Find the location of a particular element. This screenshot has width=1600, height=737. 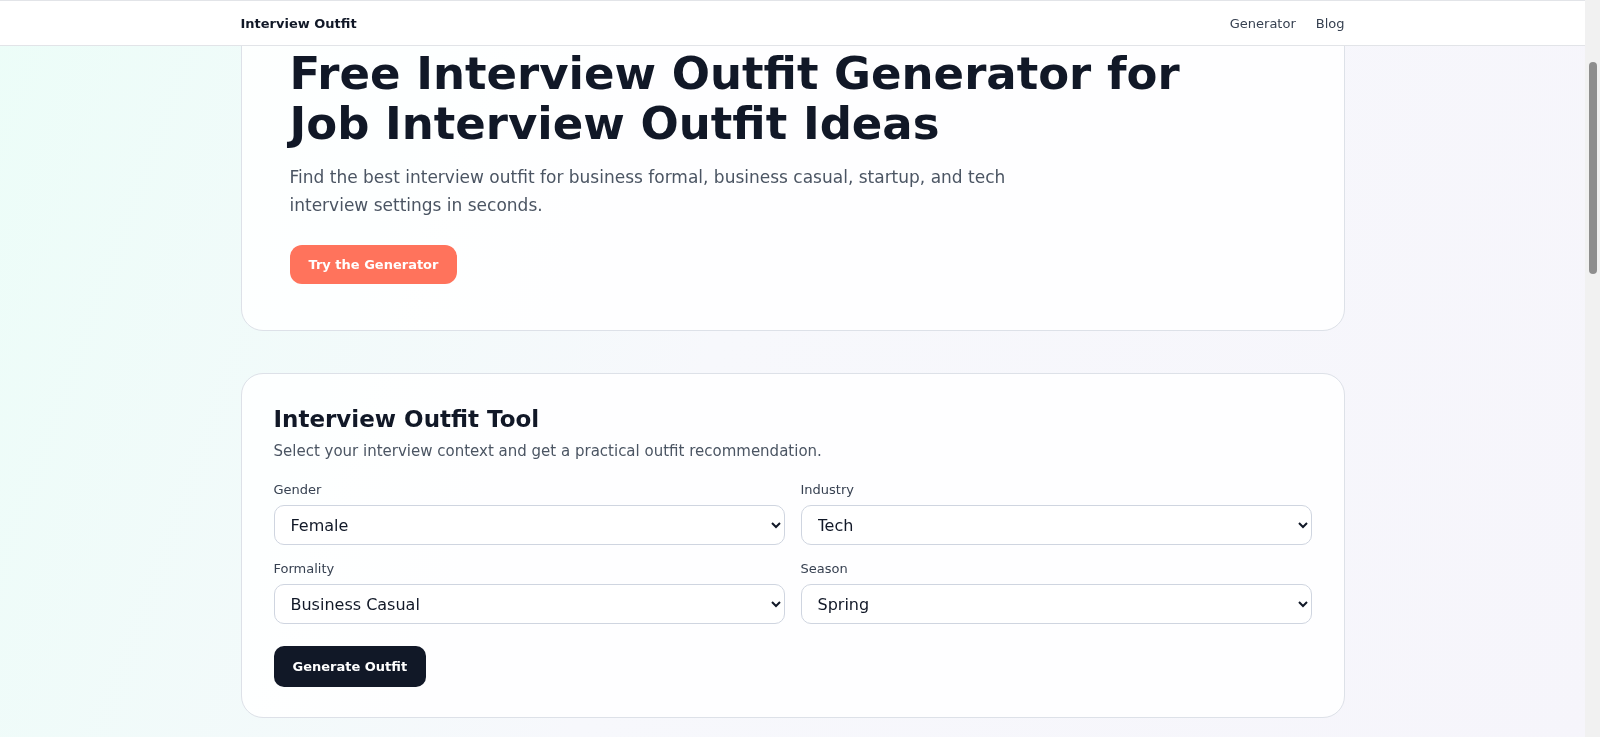

generate-outfit-button: Generate Outfit is located at coordinates (350, 666).